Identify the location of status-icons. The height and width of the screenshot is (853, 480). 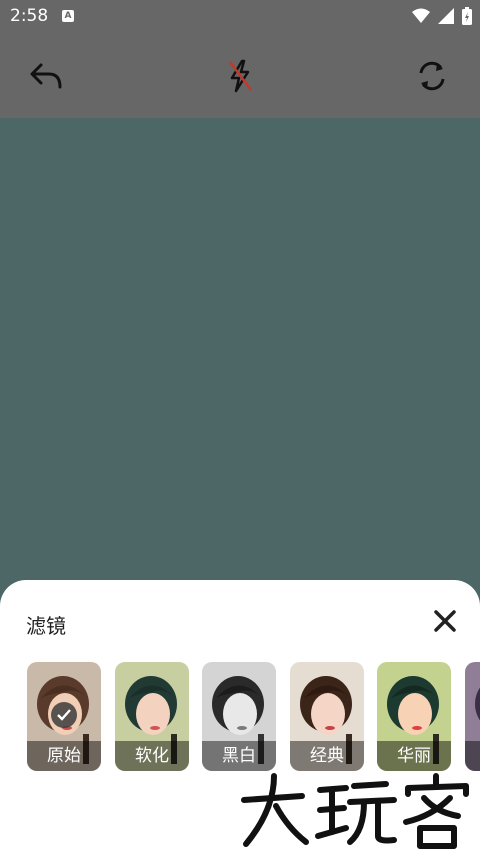
(442, 16).